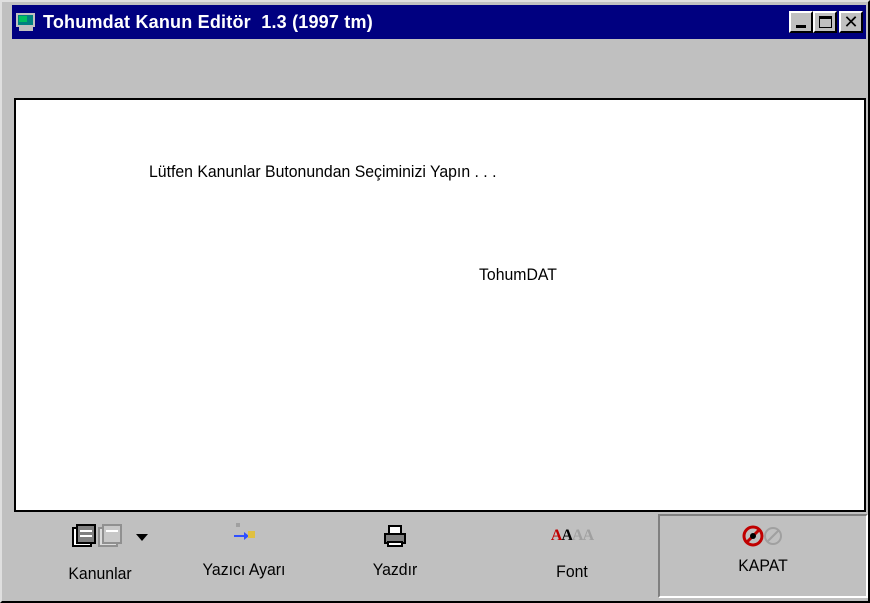  I want to click on minimize-icon, so click(801, 26).